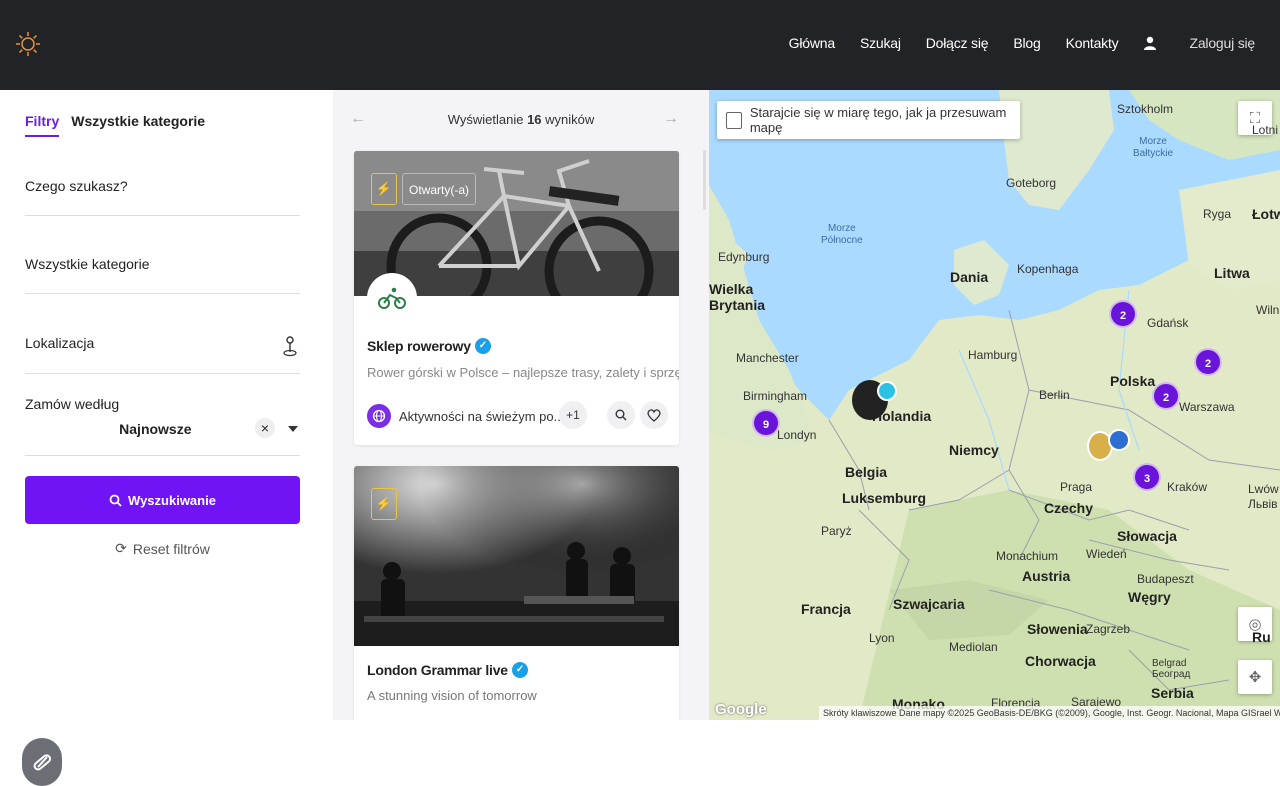 The height and width of the screenshot is (786, 1280). I want to click on order-label: Zamów według, so click(72, 404).